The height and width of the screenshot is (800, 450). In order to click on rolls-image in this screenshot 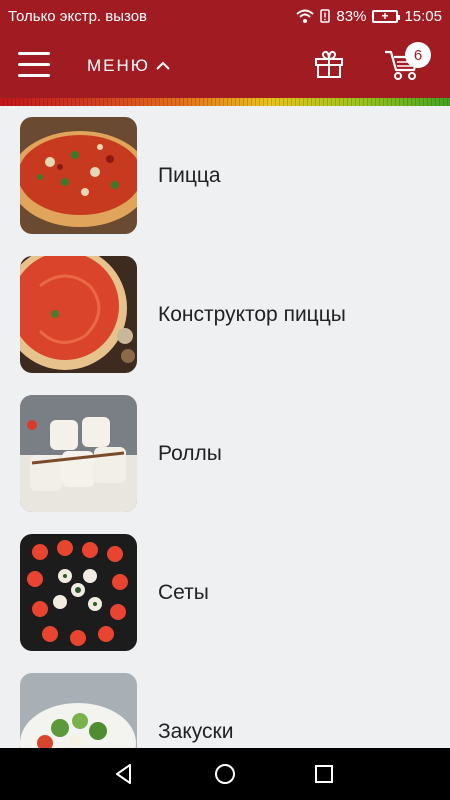, I will do `click(78, 453)`.